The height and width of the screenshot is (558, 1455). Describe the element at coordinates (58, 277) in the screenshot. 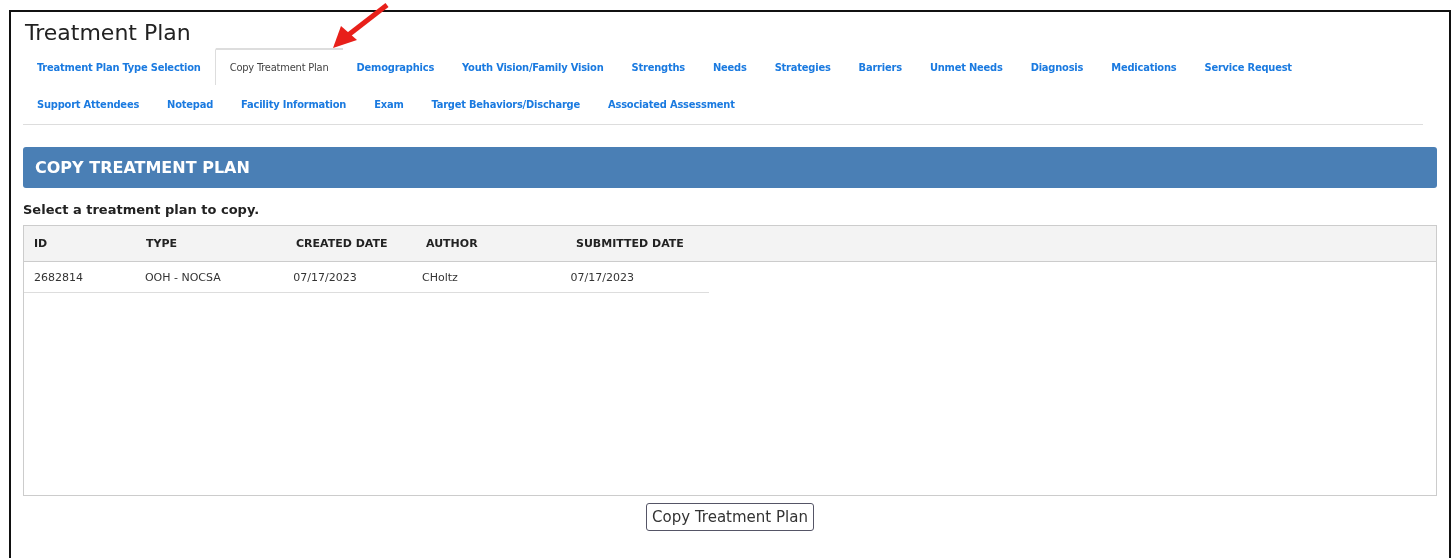

I see `table-cell-text: 2682814` at that location.